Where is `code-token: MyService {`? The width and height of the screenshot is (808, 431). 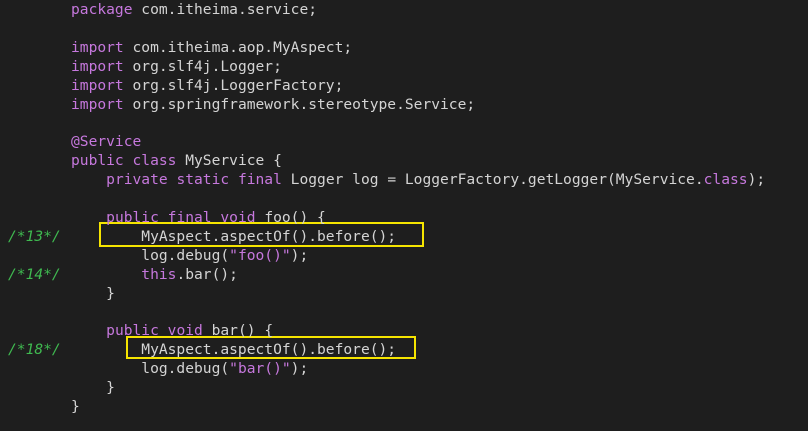
code-token: MyService { is located at coordinates (229, 161).